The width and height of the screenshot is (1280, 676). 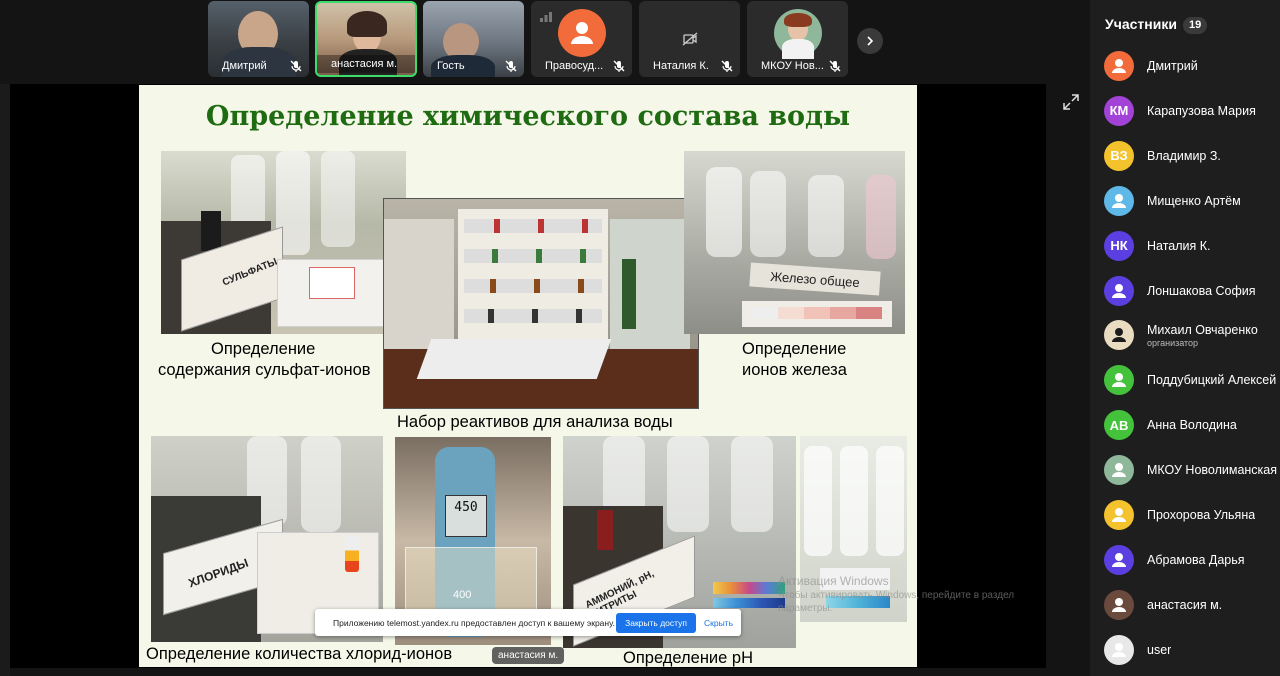 I want to click on participant-list-item: Абрамова Дарья, so click(x=1192, y=560).